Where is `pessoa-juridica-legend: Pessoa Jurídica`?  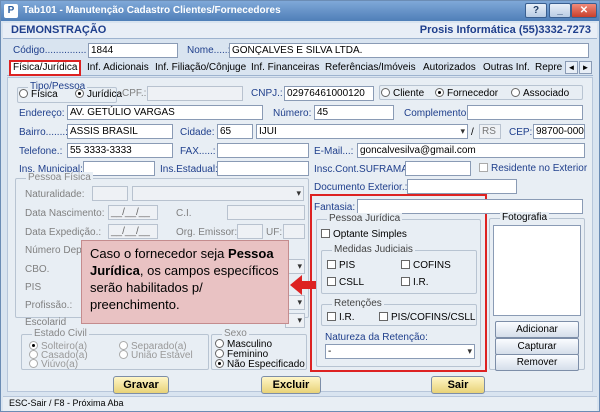
pessoa-juridica-legend: Pessoa Jurídica is located at coordinates (365, 218).